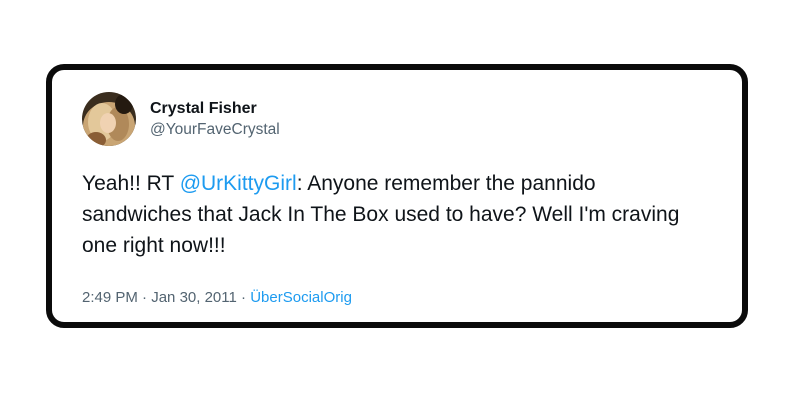  What do you see at coordinates (301, 297) in the screenshot?
I see `tweet-source-link: ÜberSocialOrig` at bounding box center [301, 297].